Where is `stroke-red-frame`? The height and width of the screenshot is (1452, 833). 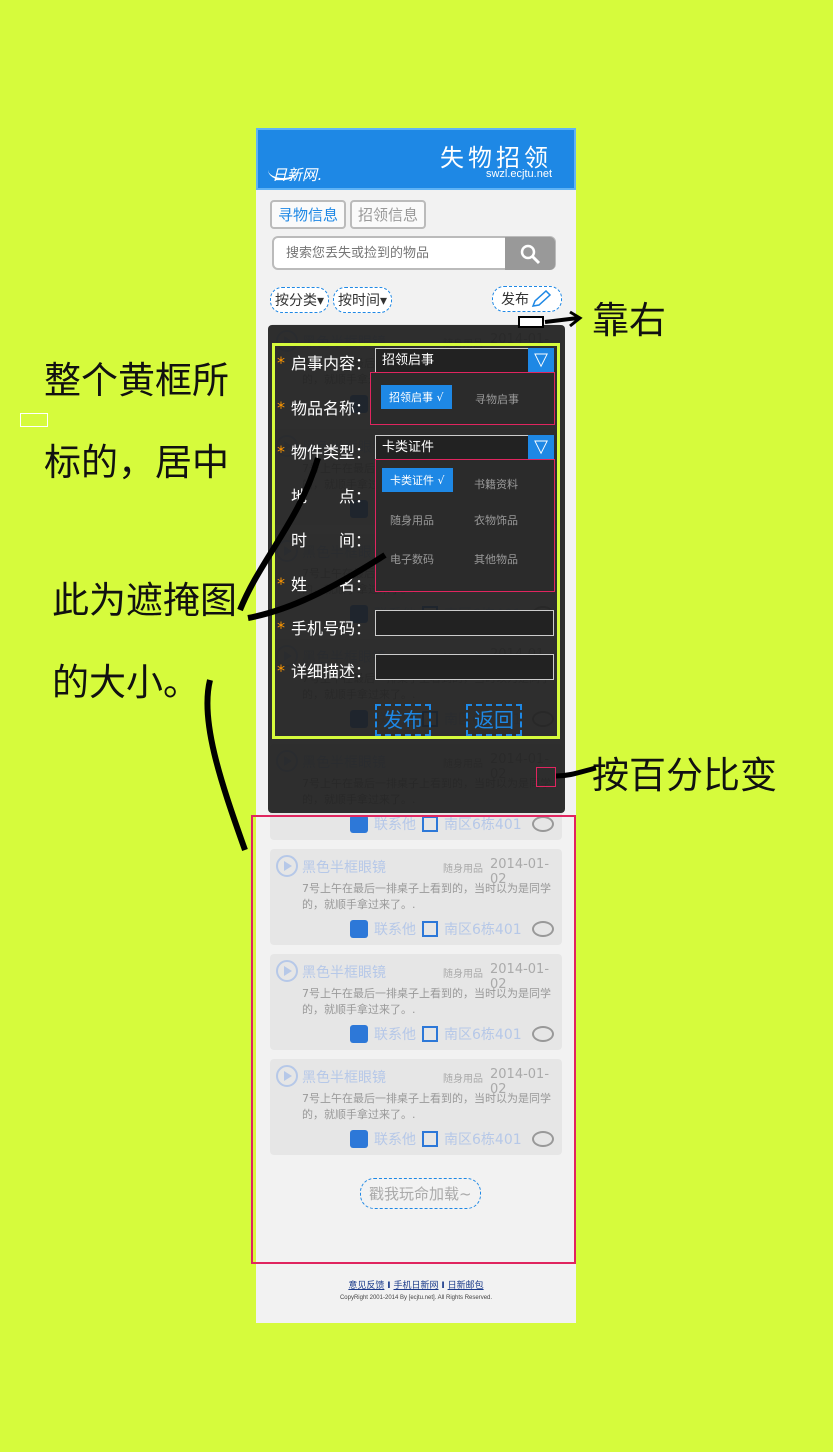 stroke-red-frame is located at coordinates (226, 765).